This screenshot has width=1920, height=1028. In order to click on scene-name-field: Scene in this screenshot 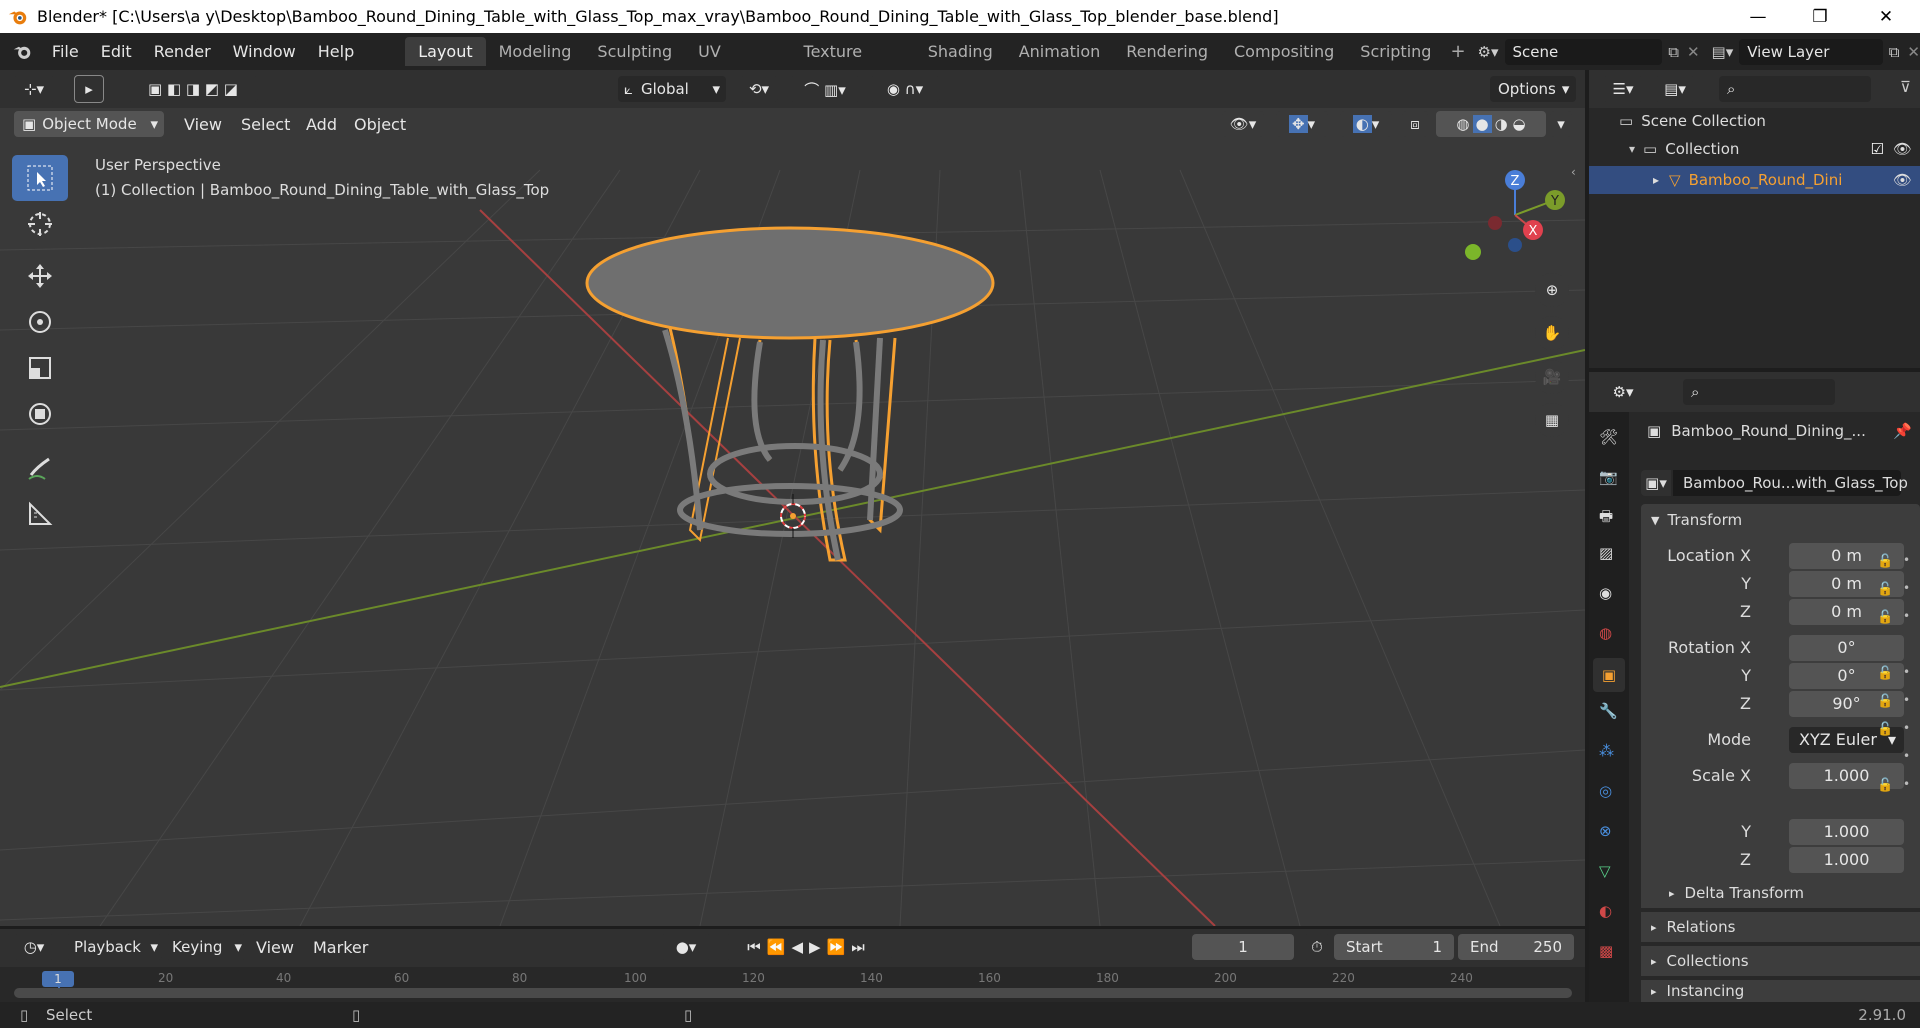, I will do `click(1583, 51)`.